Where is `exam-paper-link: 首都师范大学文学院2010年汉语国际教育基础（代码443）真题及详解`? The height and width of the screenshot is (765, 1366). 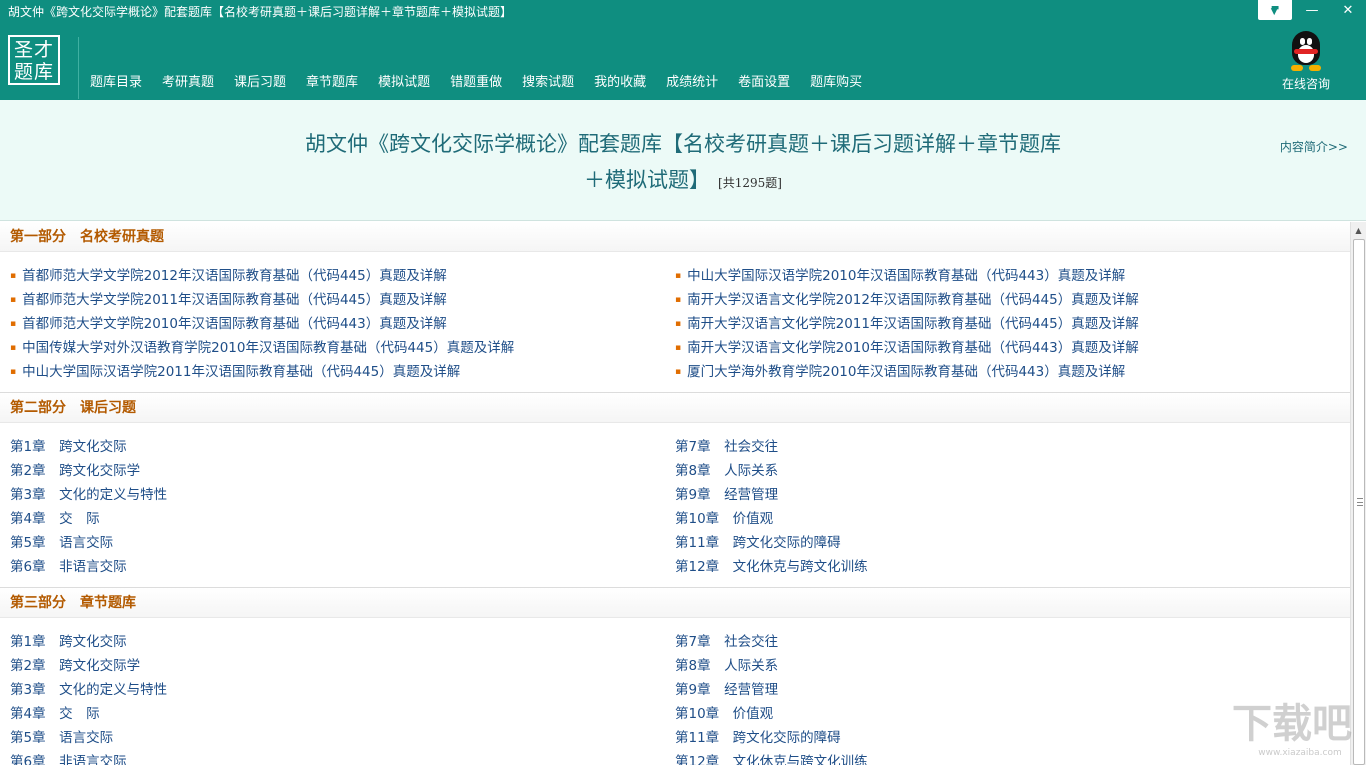 exam-paper-link: 首都师范大学文学院2010年汉语国际教育基础（代码443）真题及详解 is located at coordinates (342, 324).